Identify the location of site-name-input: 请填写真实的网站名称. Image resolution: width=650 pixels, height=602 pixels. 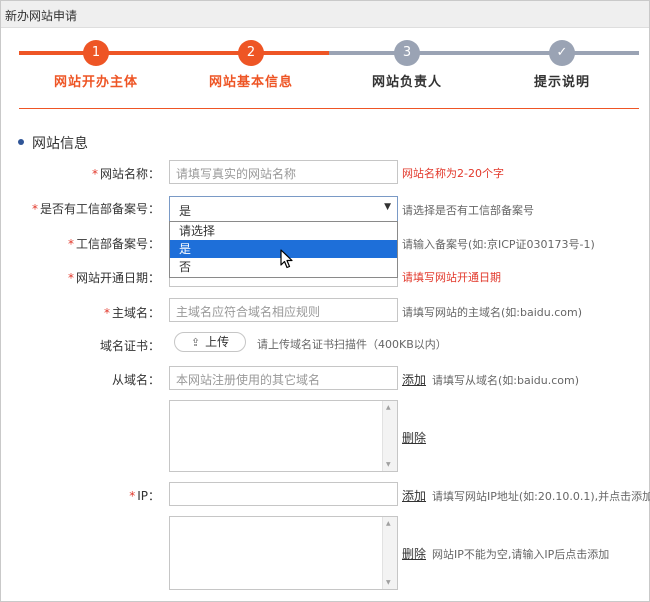
(283, 172).